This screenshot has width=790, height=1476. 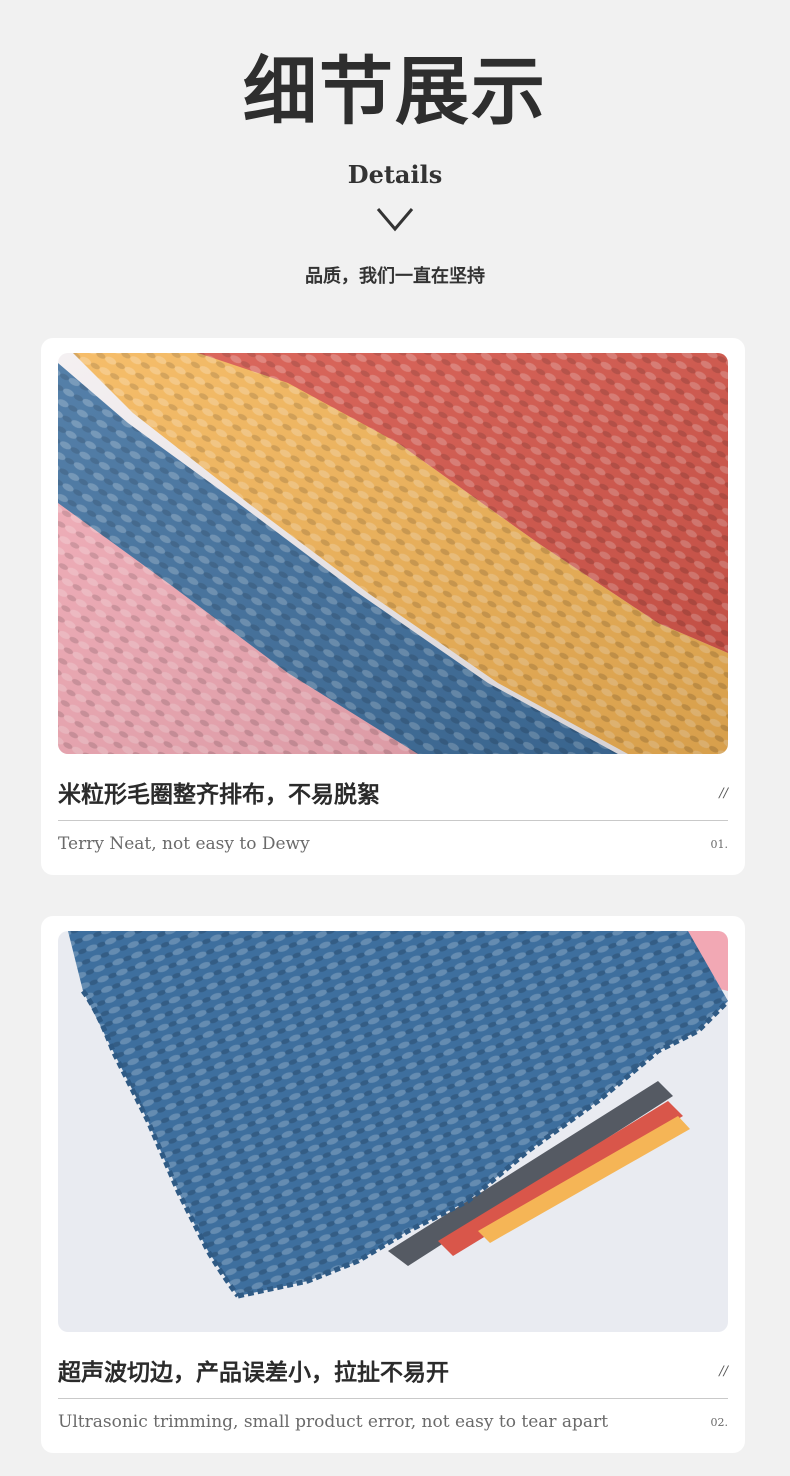 What do you see at coordinates (719, 1422) in the screenshot?
I see `detail-number: 02.` at bounding box center [719, 1422].